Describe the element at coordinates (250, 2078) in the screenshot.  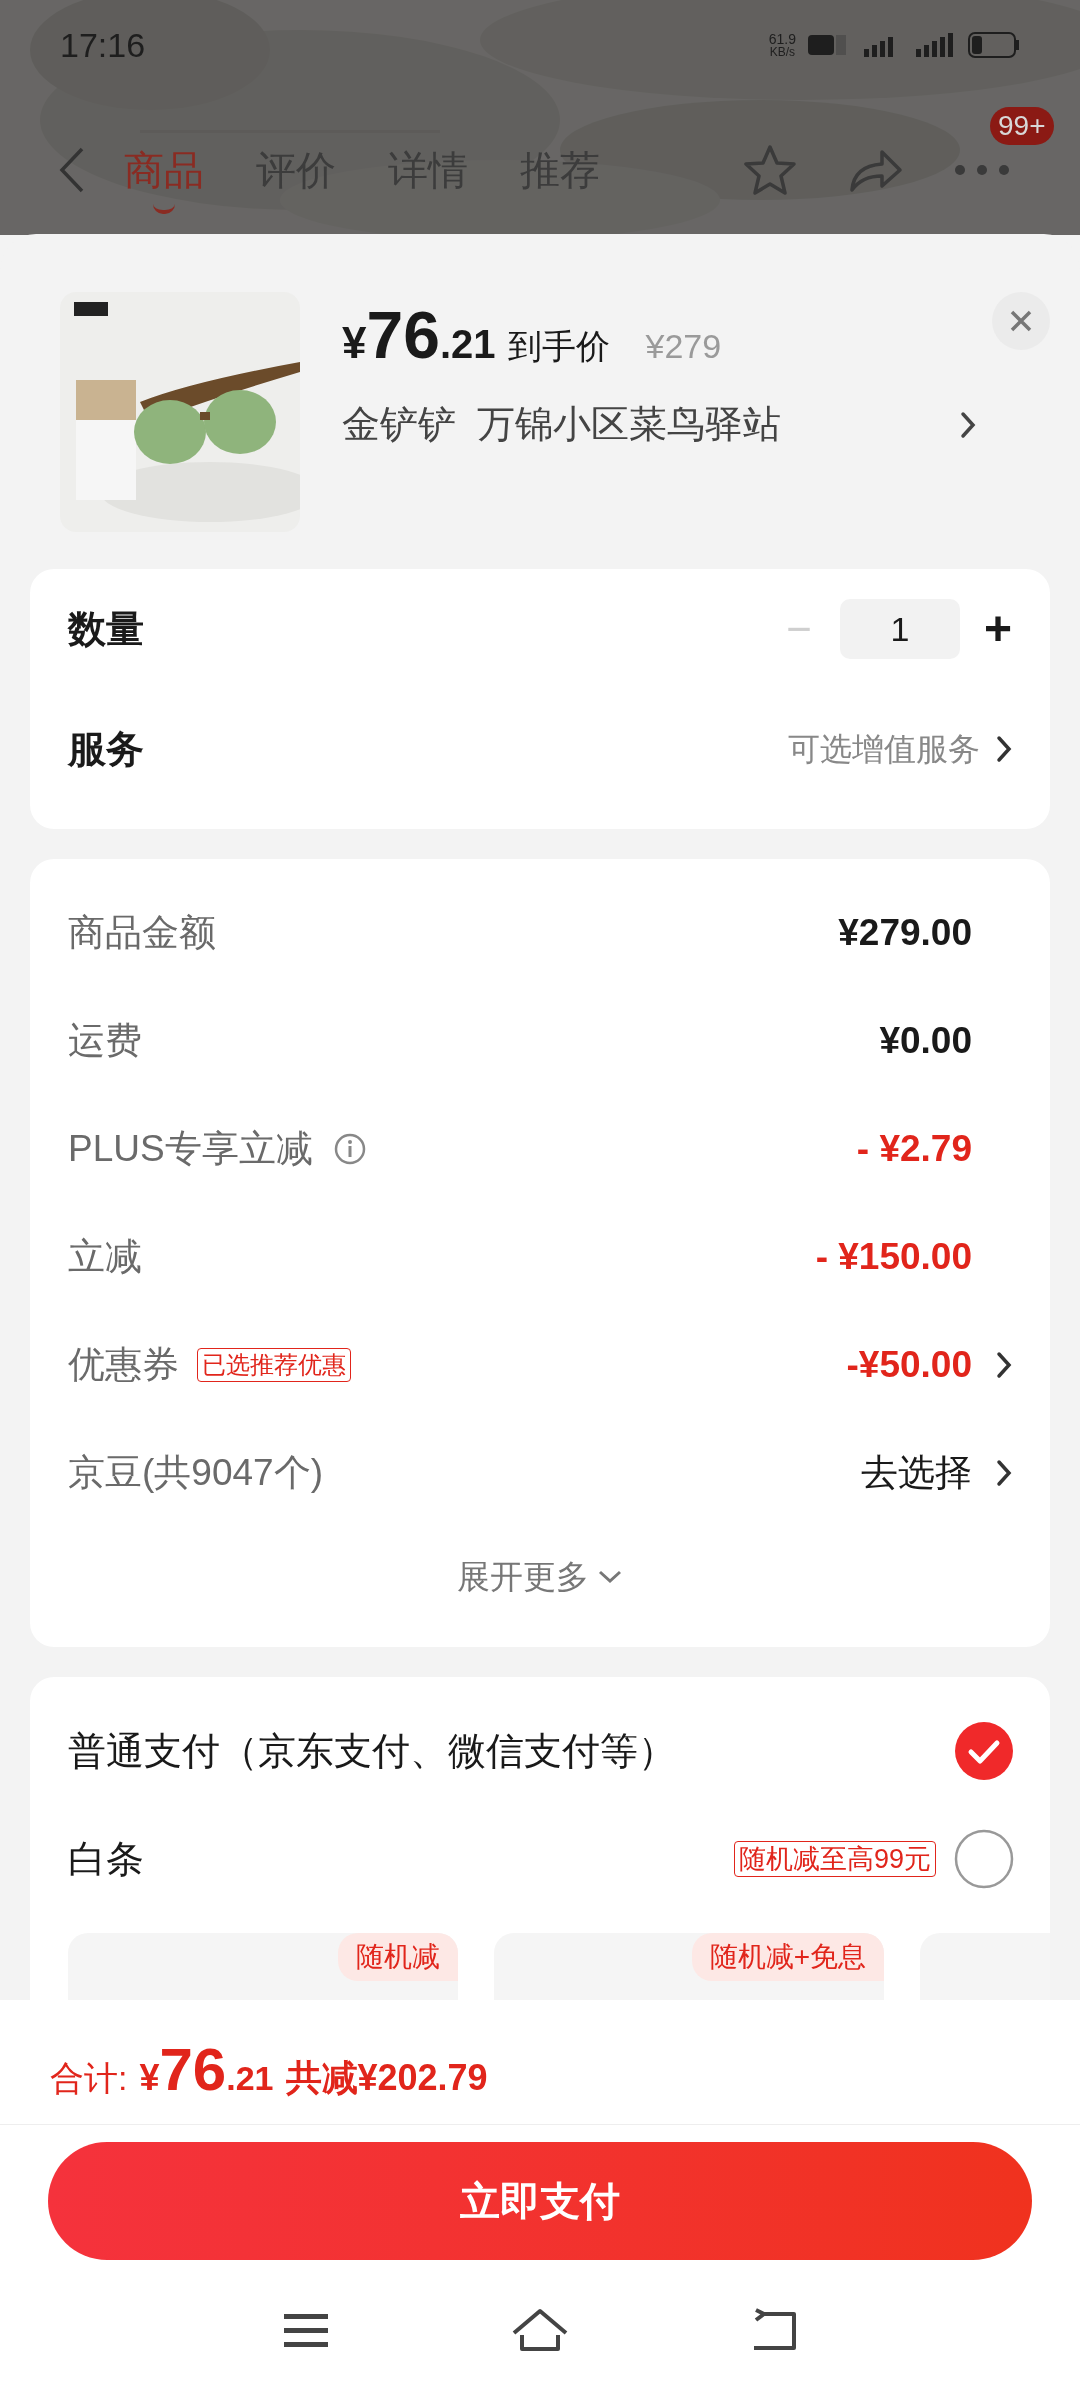
I see `total-decimal: .21` at that location.